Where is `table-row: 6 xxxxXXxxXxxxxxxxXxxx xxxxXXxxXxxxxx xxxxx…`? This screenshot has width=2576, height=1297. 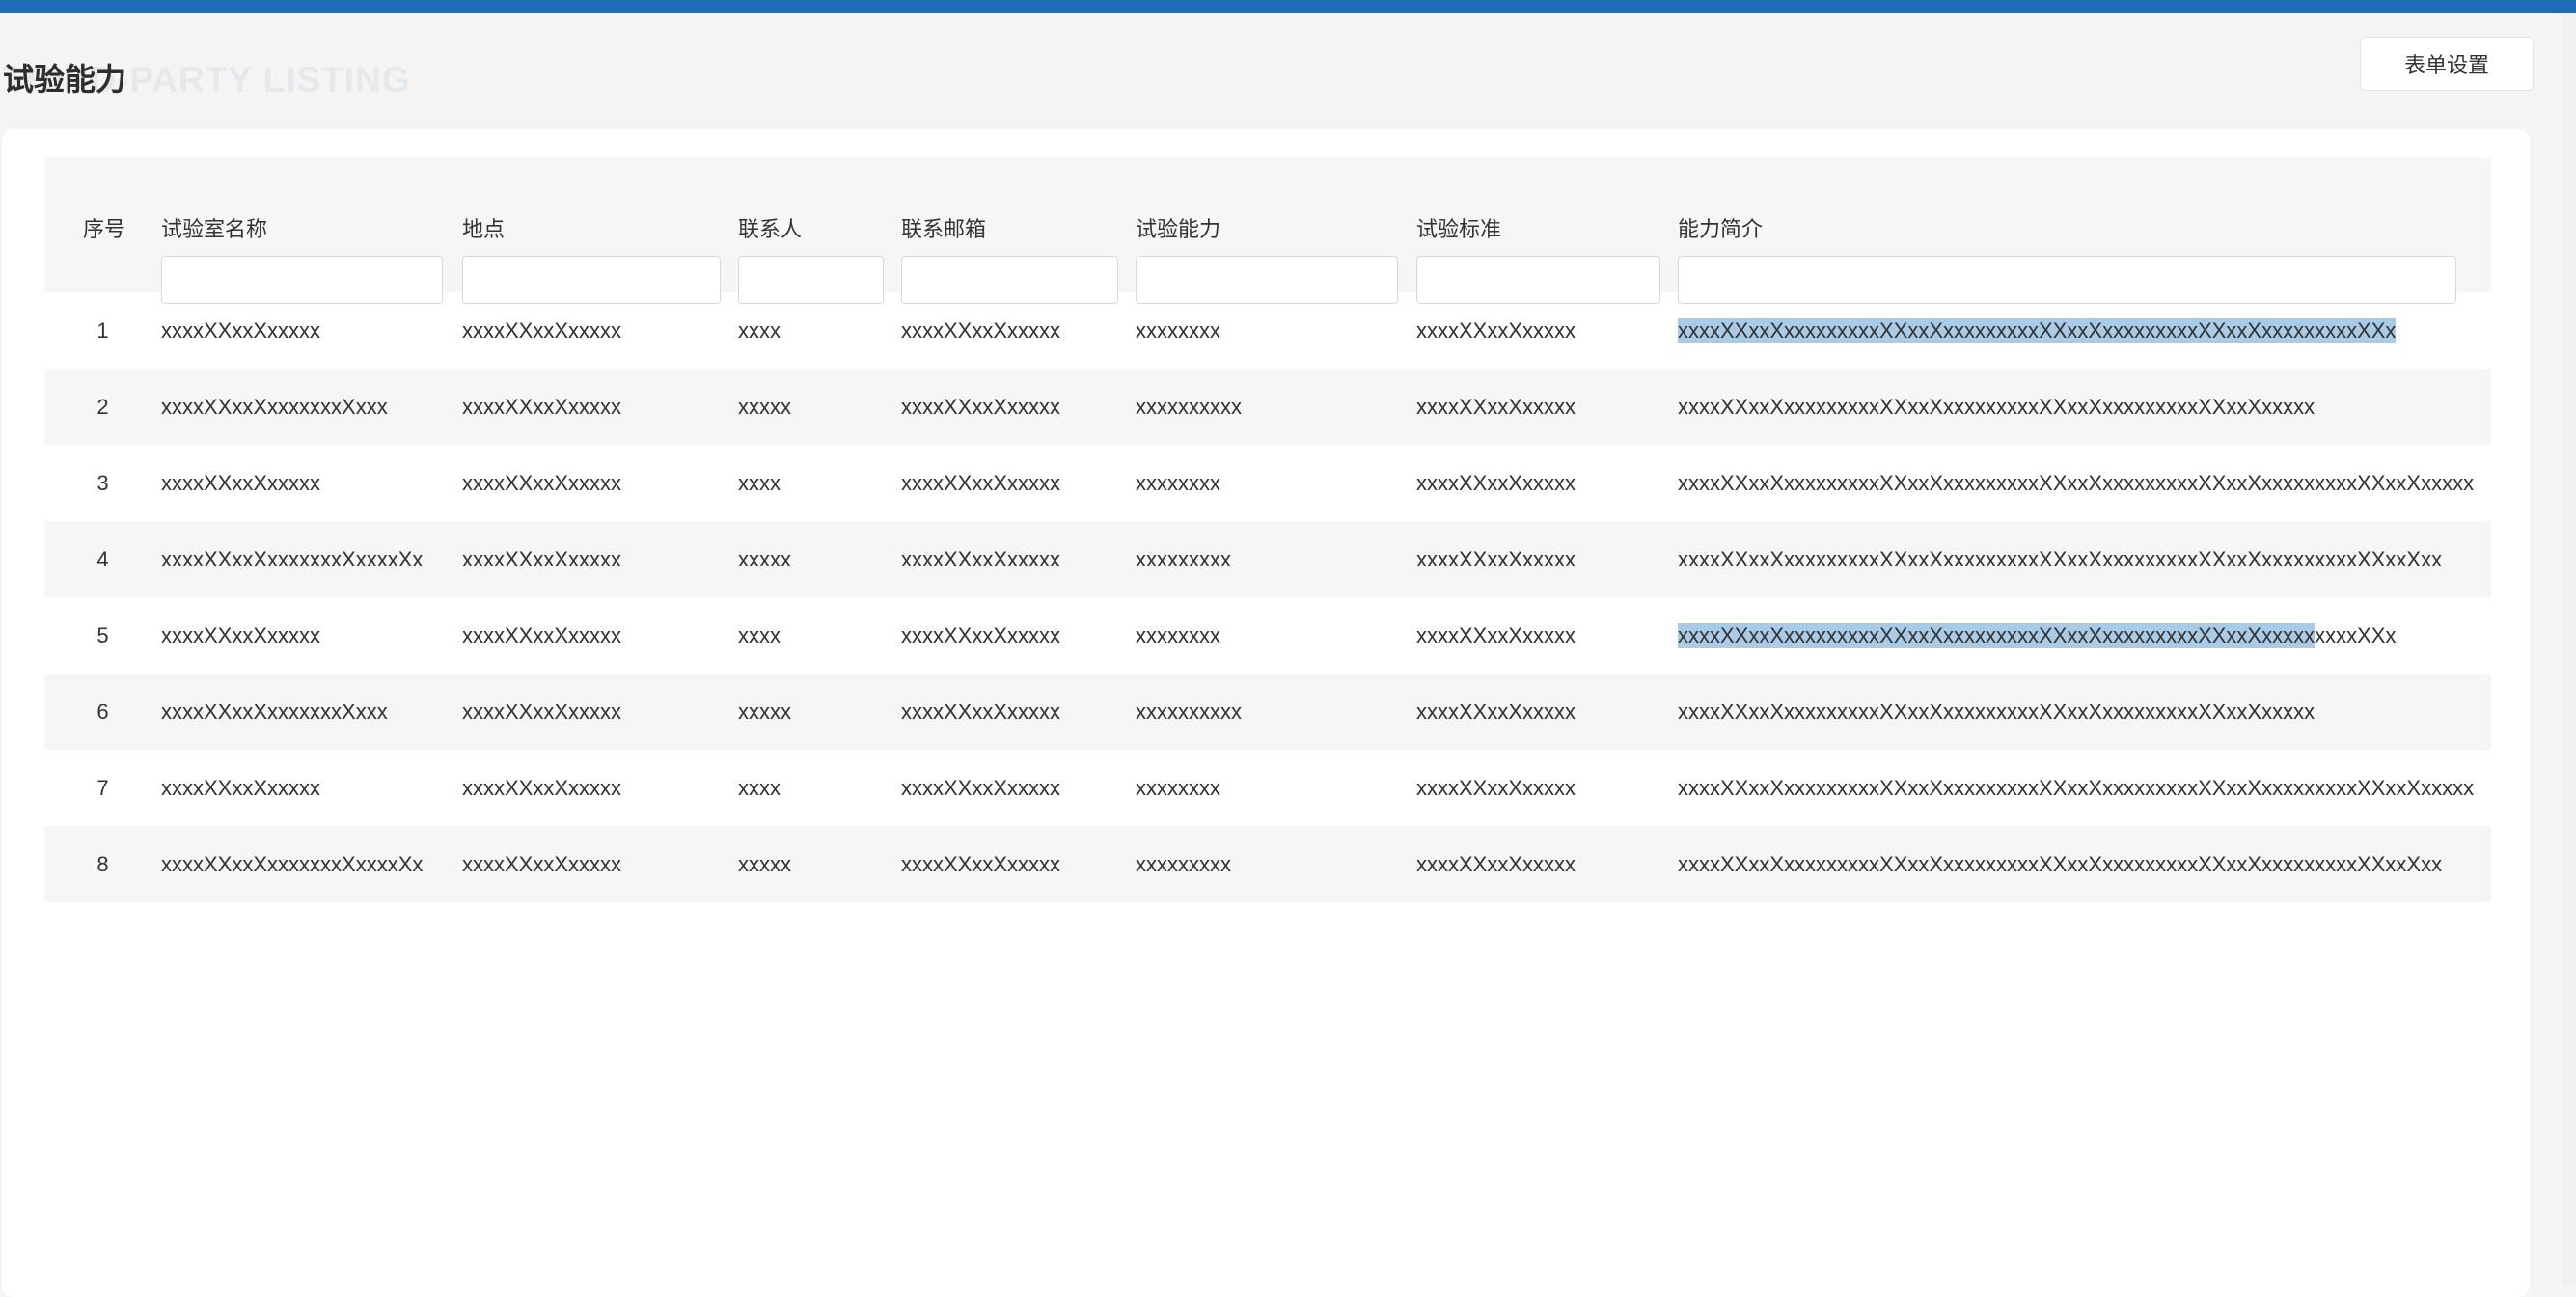 table-row: 6 xxxxXXxxXxxxxxxxXxxx xxxxXXxxXxxxxx xxxxx… is located at coordinates (1267, 712).